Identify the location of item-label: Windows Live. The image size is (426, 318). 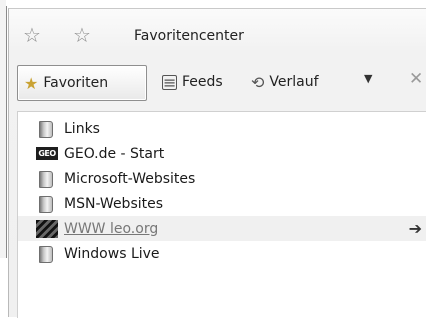
(112, 253).